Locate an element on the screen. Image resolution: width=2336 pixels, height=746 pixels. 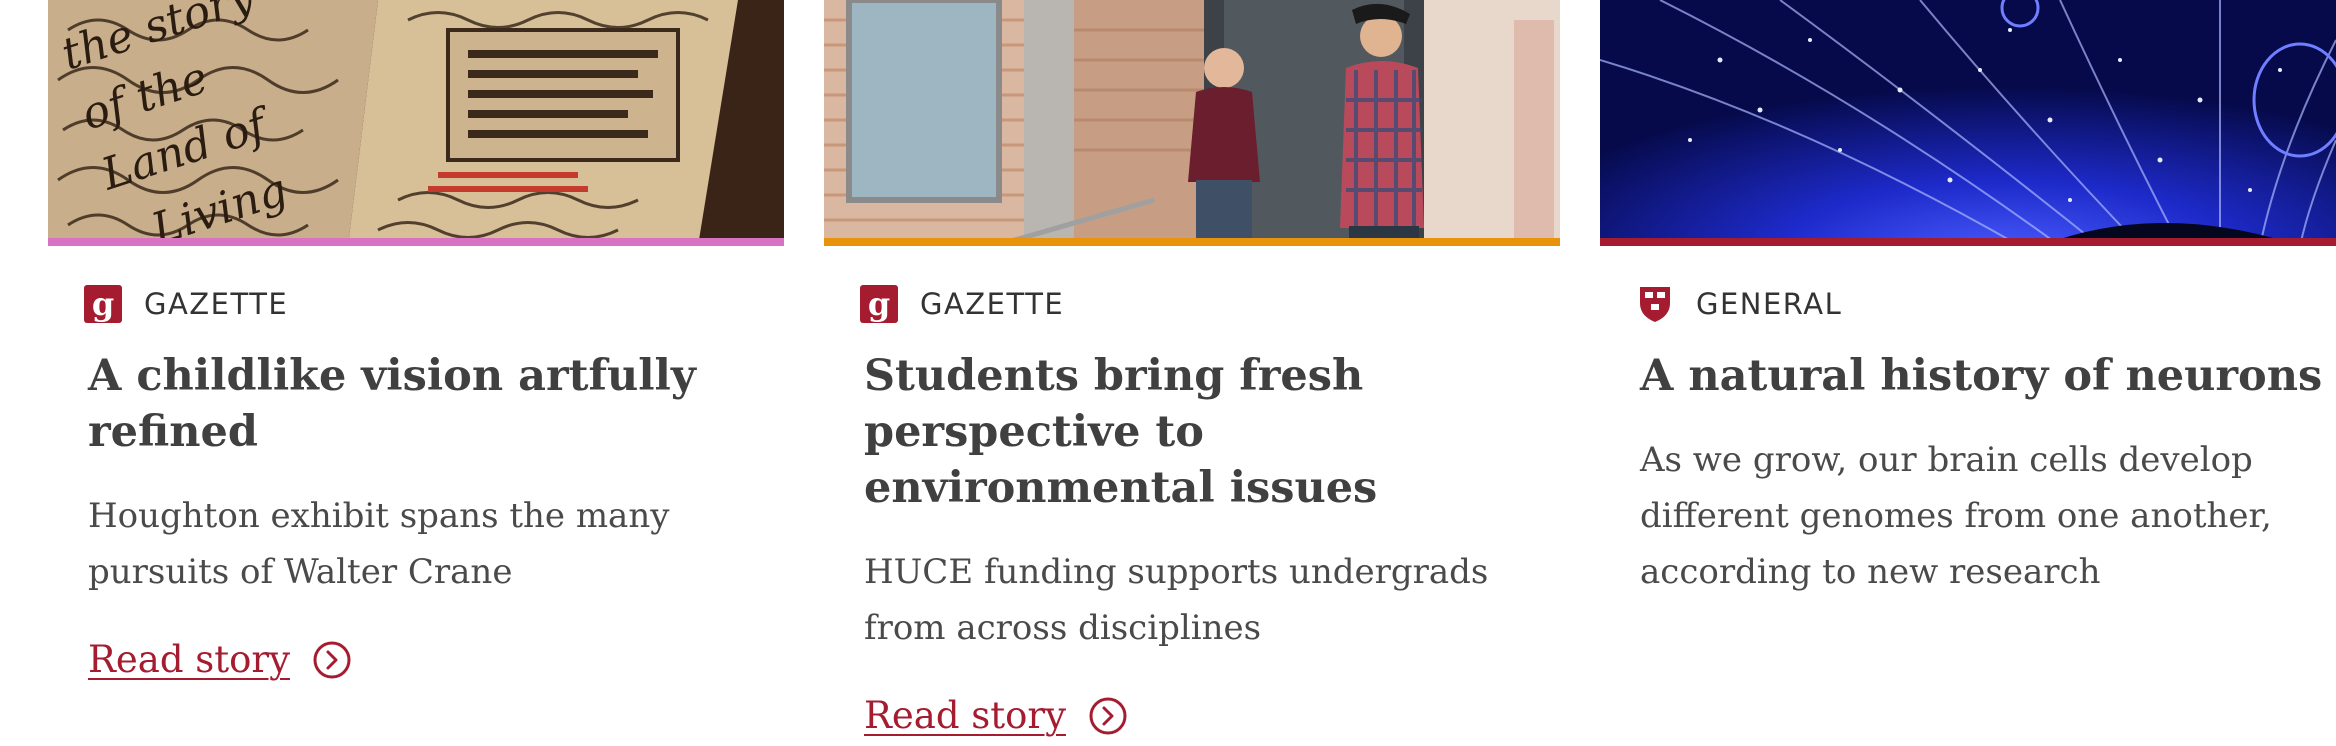
illuminated-book-image: the story of the Land of Living is located at coordinates (416, 123).